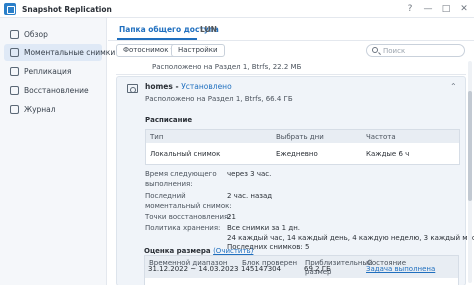 Image resolution: width=474 pixels, height=285 pixels. Describe the element at coordinates (428, 9) in the screenshot. I see `minimize-button: —` at that location.